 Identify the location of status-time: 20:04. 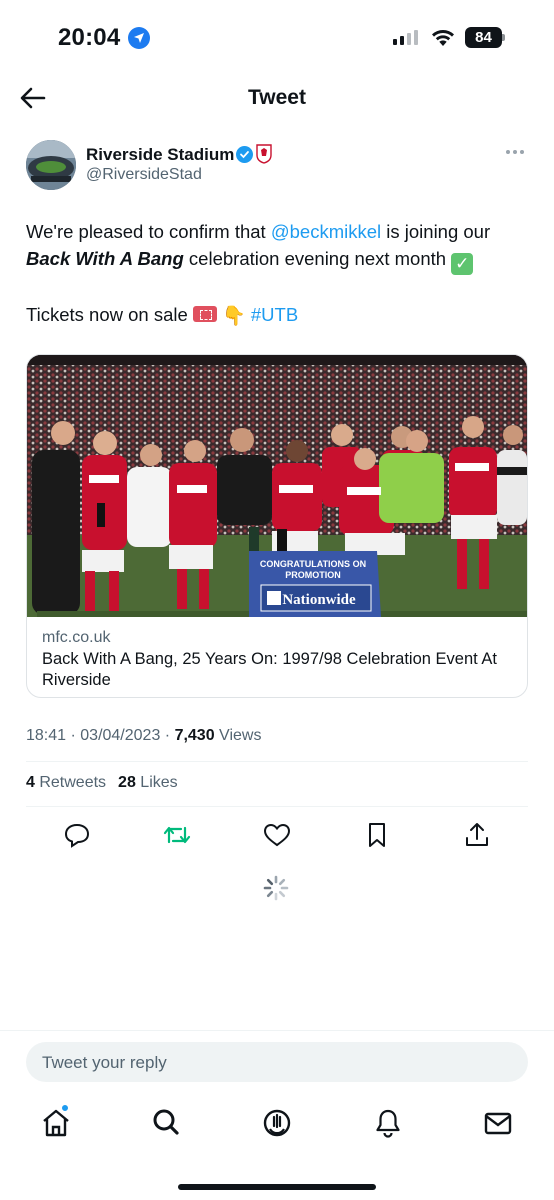
(89, 37).